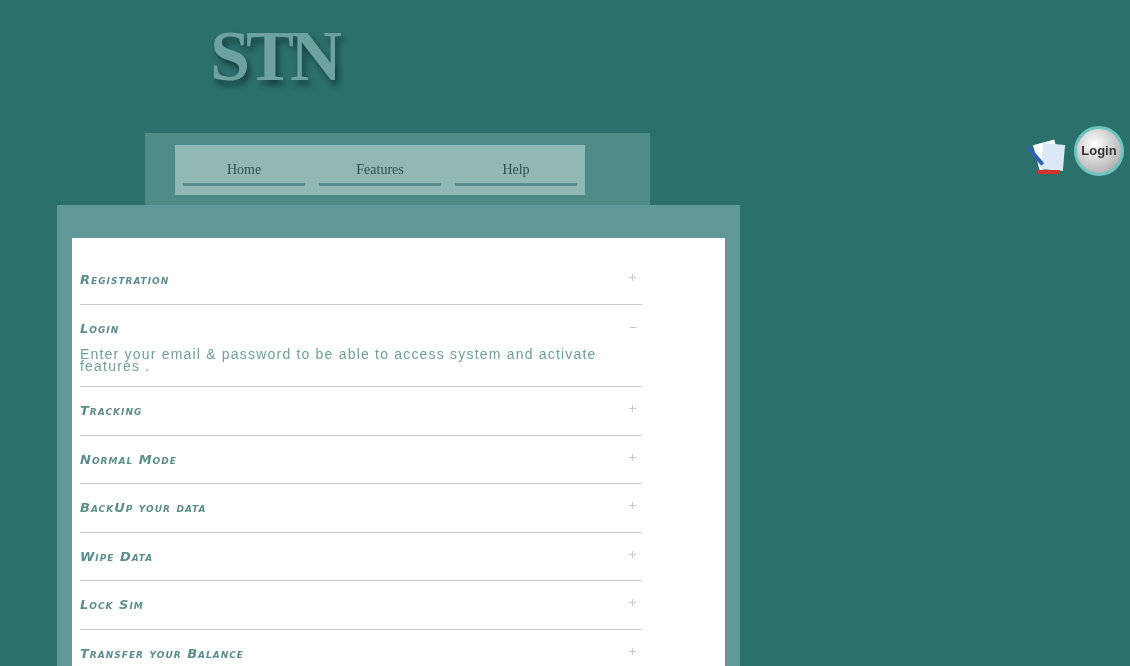 This screenshot has height=666, width=1130. Describe the element at coordinates (1099, 151) in the screenshot. I see `login-button: Login` at that location.